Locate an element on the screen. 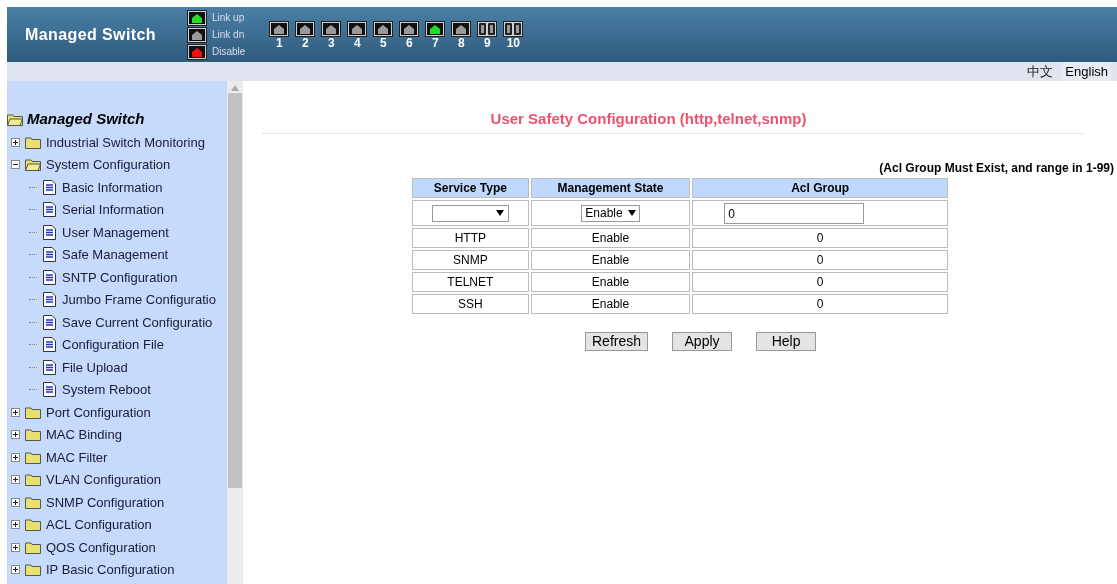 The width and height of the screenshot is (1117, 584). tree-item: Port Configuration is located at coordinates (98, 412).